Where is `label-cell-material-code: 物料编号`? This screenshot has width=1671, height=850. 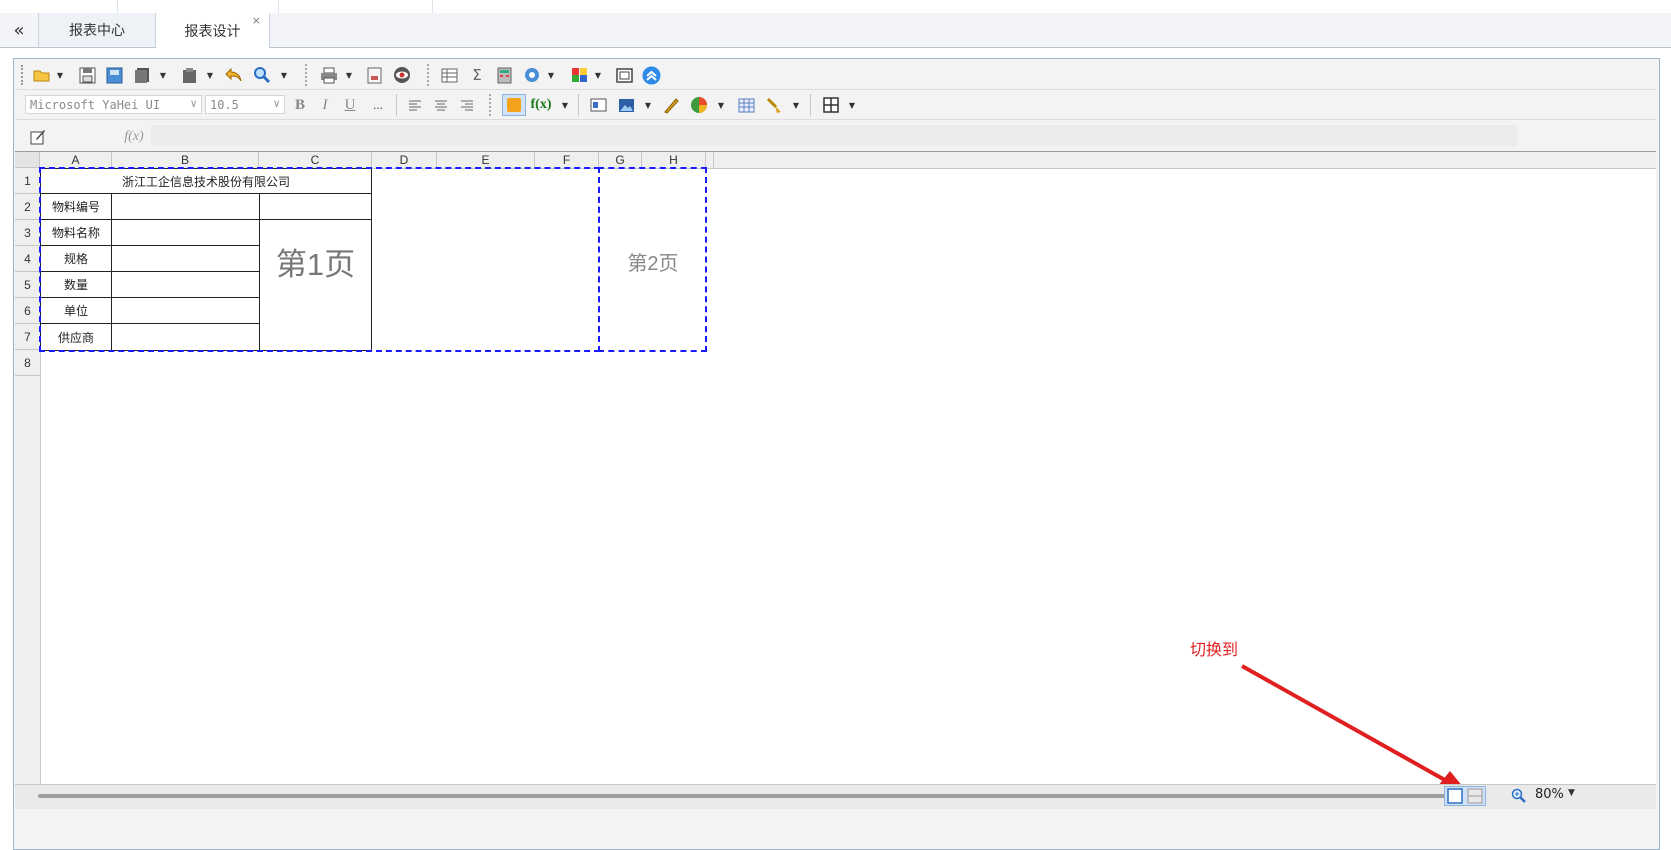
label-cell-material-code: 物料编号 is located at coordinates (76, 206).